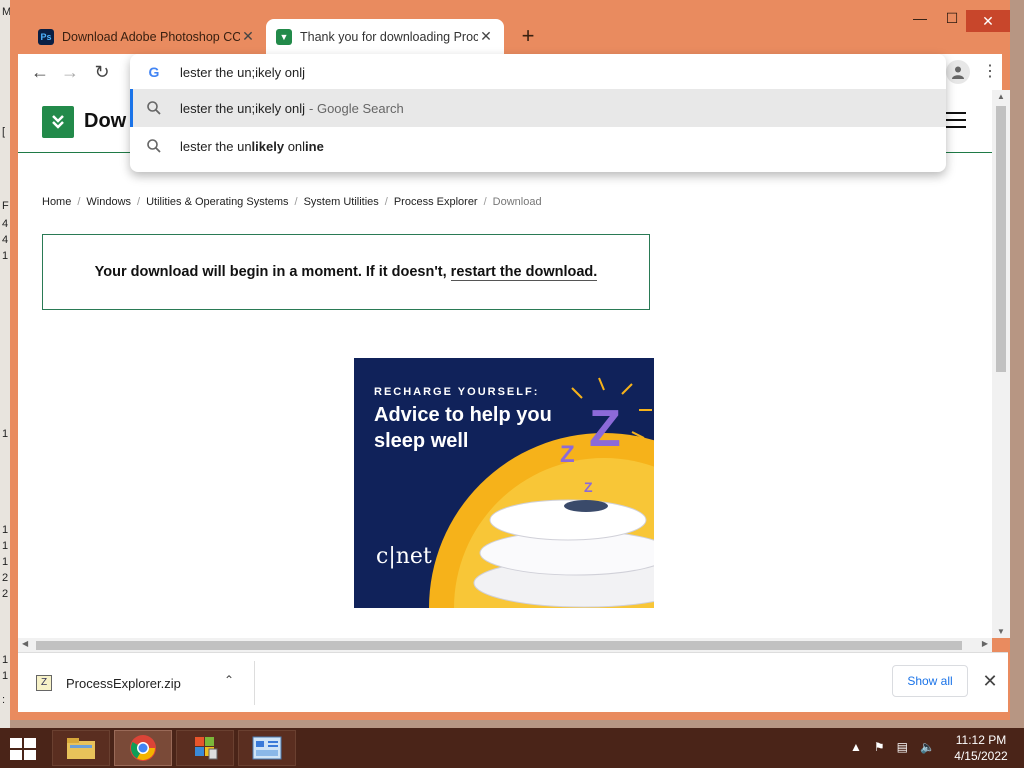 The width and height of the screenshot is (1024, 768). What do you see at coordinates (284, 36) in the screenshot?
I see `download-site-icon: ▼` at bounding box center [284, 36].